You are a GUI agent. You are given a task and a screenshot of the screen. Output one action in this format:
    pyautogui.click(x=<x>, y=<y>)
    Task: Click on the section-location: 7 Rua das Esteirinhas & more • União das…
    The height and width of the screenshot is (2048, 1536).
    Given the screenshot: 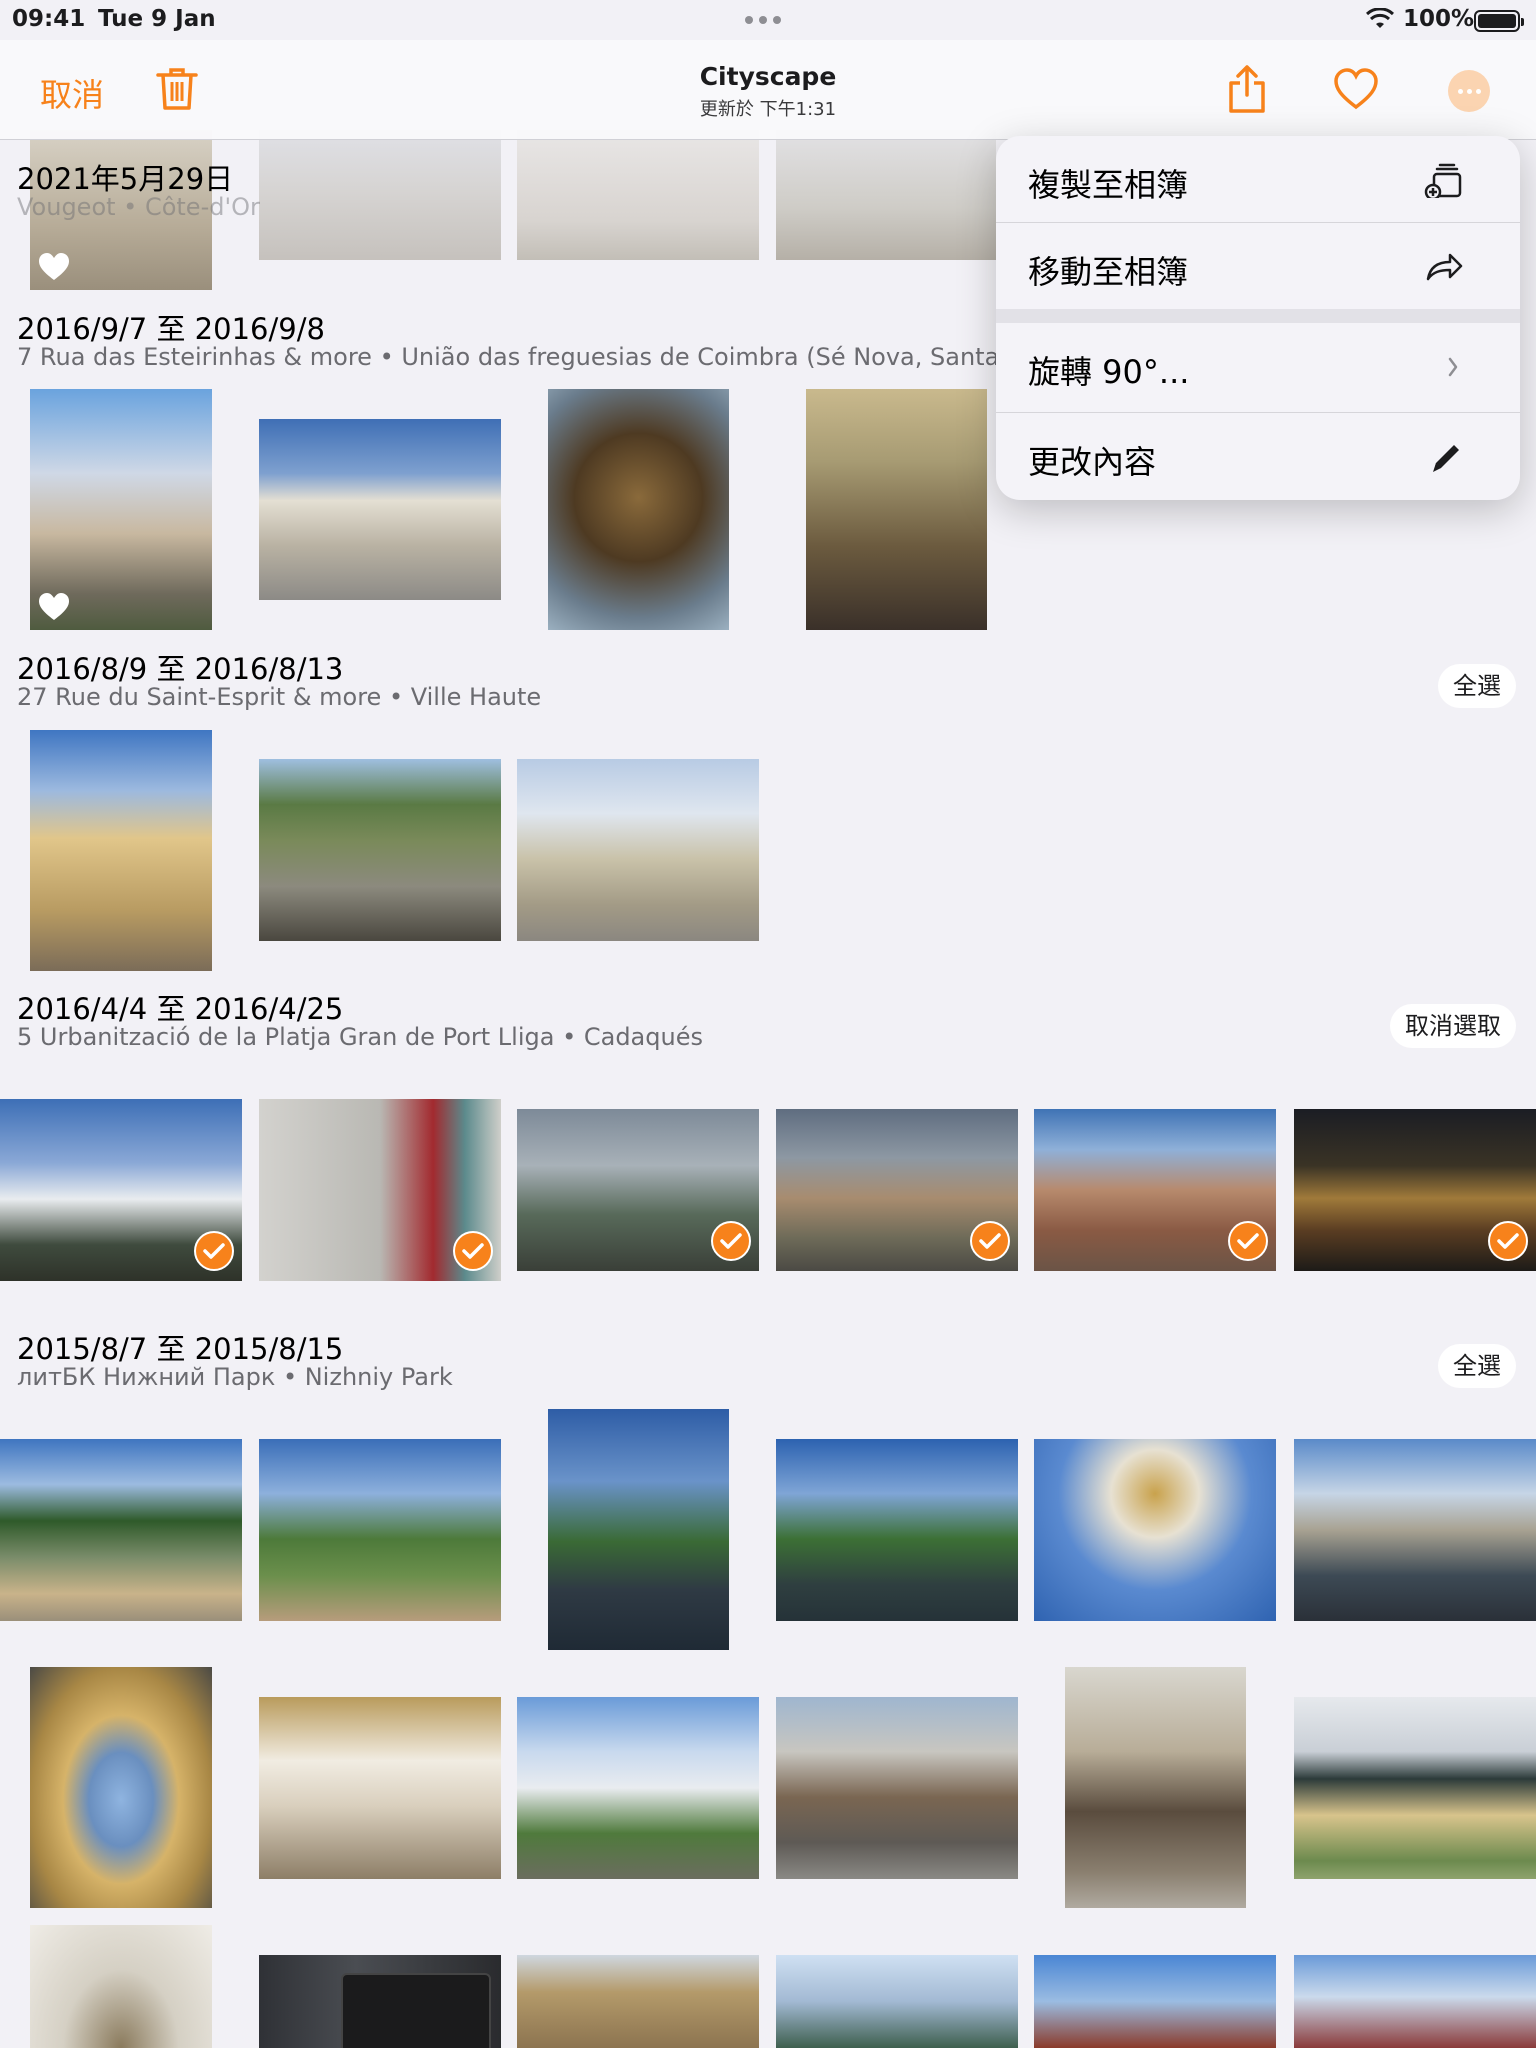 What is the action you would take?
    pyautogui.click(x=507, y=357)
    